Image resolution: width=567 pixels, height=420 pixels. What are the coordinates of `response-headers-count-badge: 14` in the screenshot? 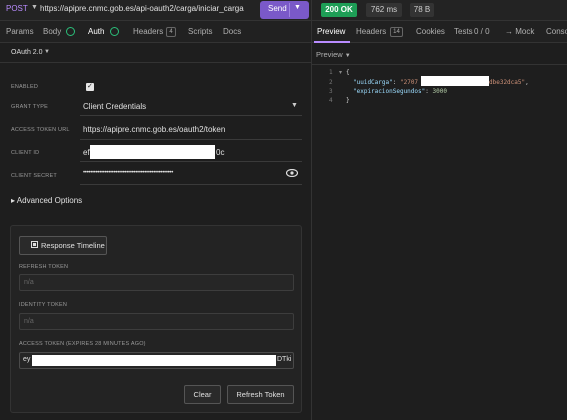 It's located at (396, 32).